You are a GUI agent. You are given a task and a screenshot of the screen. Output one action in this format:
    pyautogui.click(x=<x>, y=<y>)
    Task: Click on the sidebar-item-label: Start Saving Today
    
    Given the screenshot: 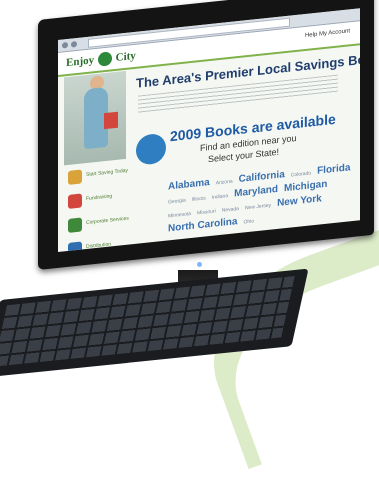 What is the action you would take?
    pyautogui.click(x=107, y=173)
    